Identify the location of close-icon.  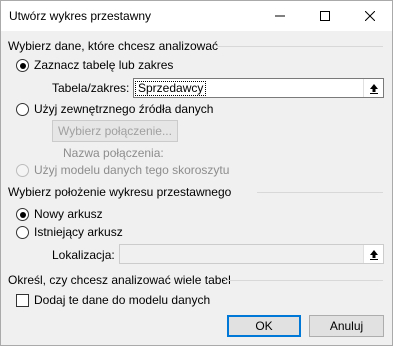
(369, 16).